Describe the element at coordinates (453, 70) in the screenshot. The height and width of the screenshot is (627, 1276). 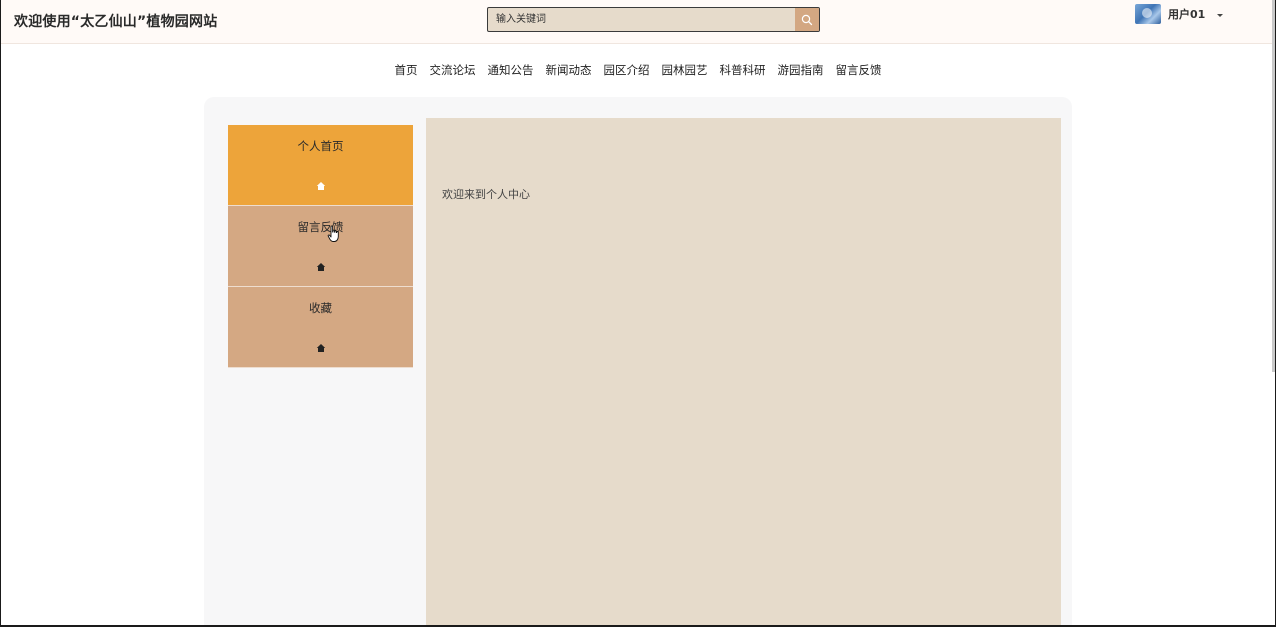
I see `nav-item-forum: 交流论坛` at that location.